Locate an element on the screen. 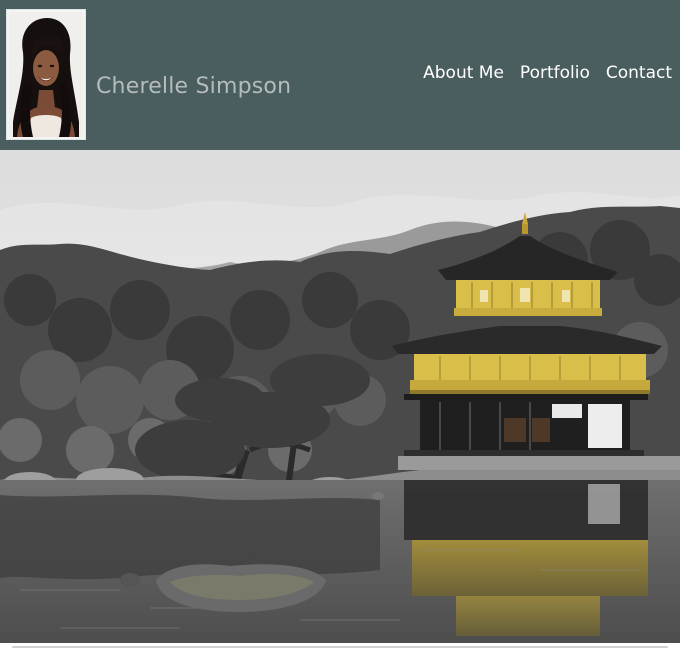 This screenshot has height=649, width=680. divider-line is located at coordinates (340, 647).